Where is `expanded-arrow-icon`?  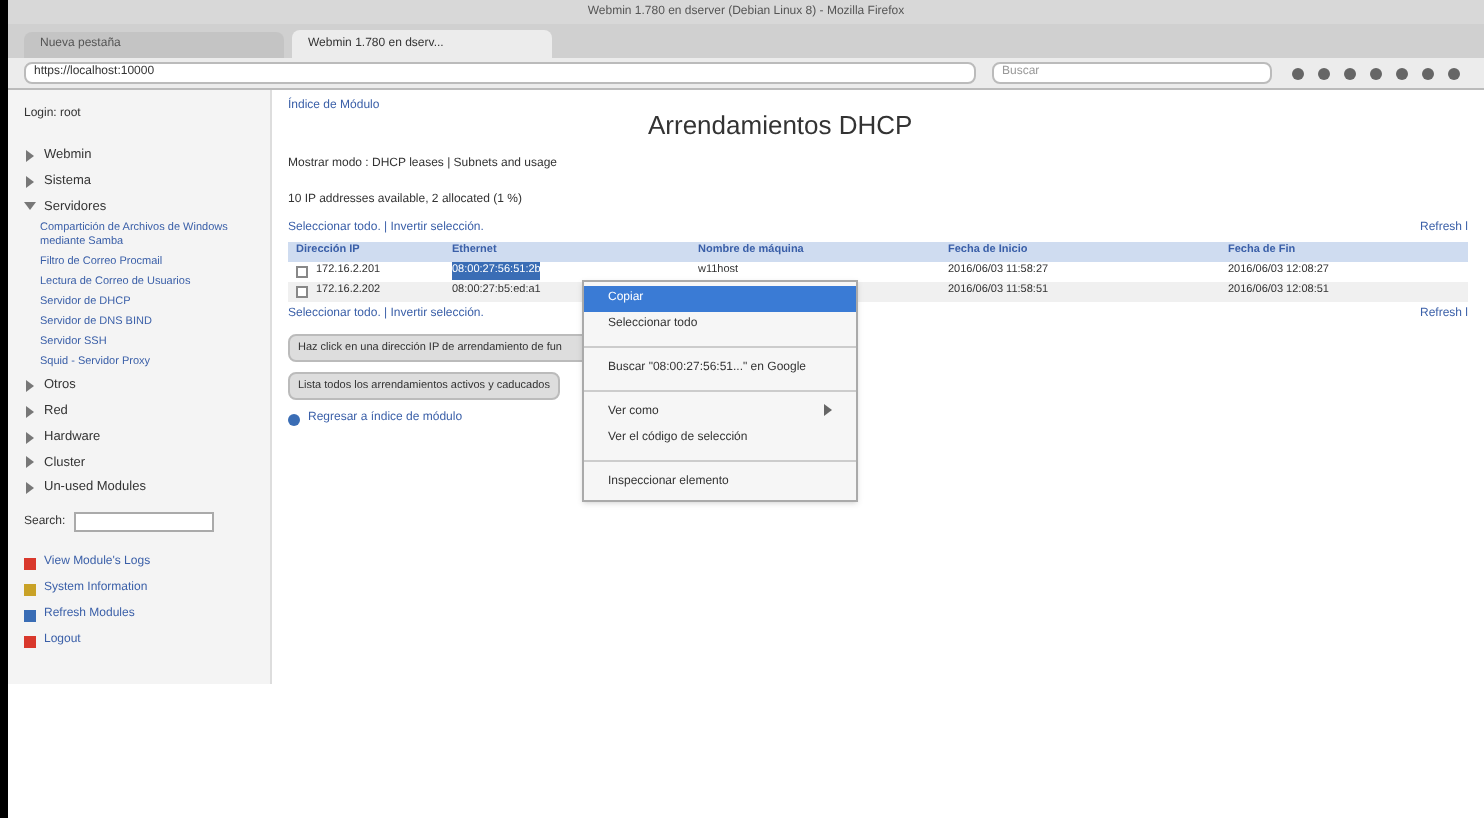
expanded-arrow-icon is located at coordinates (30, 206).